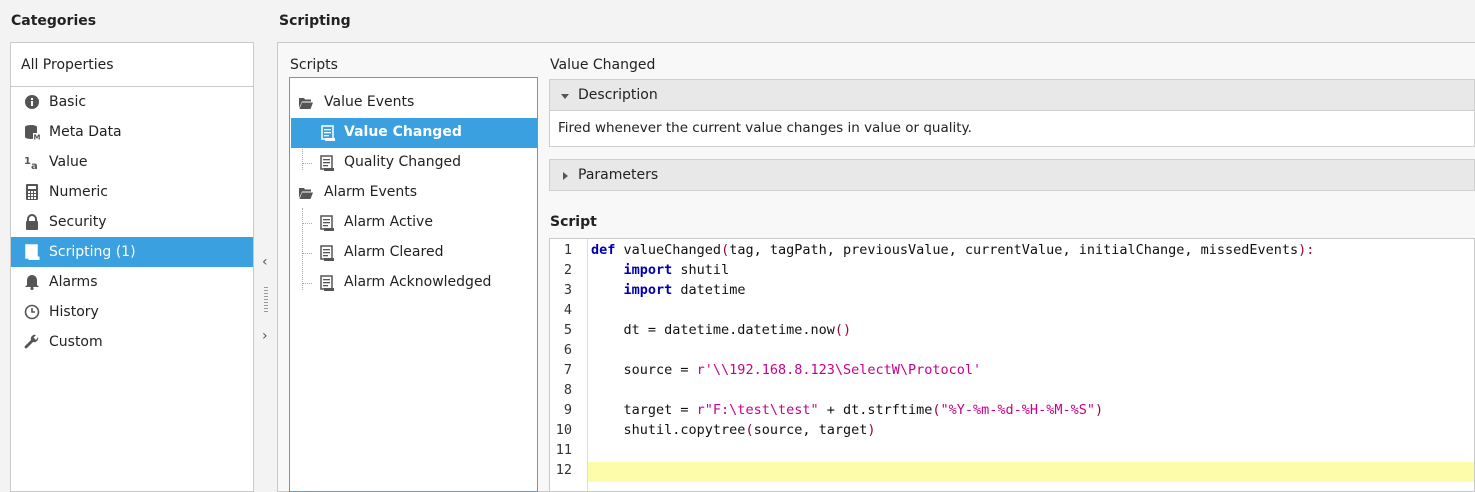 This screenshot has width=1475, height=492. I want to click on value-icon: 1a, so click(32, 162).